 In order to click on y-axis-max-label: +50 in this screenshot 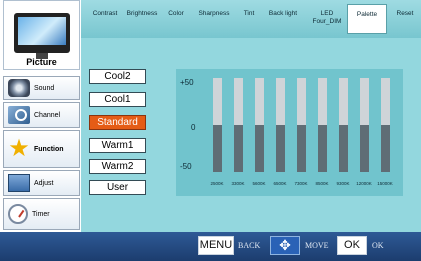, I will do `click(187, 82)`.